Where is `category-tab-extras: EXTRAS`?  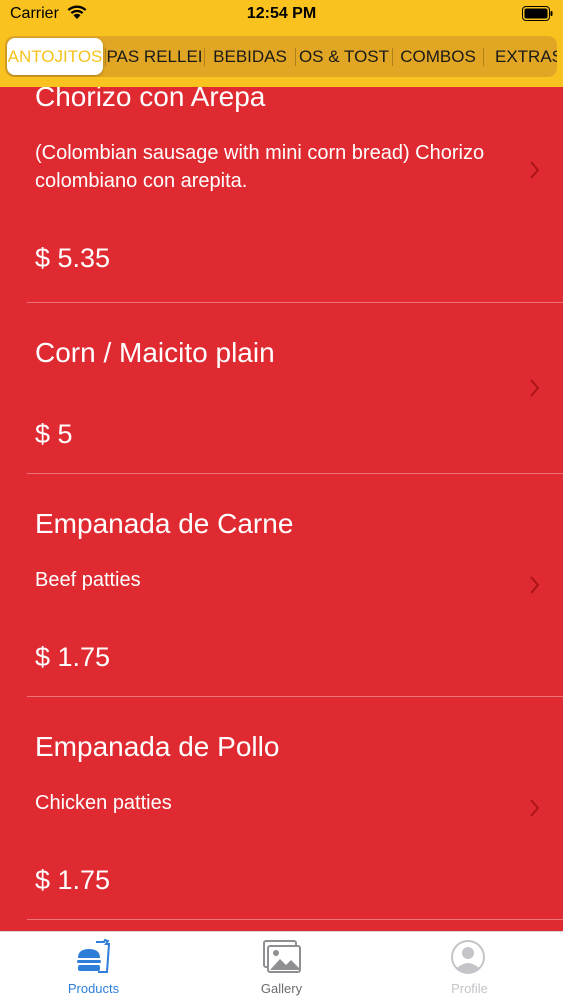
category-tab-extras: EXTRAS is located at coordinates (520, 56).